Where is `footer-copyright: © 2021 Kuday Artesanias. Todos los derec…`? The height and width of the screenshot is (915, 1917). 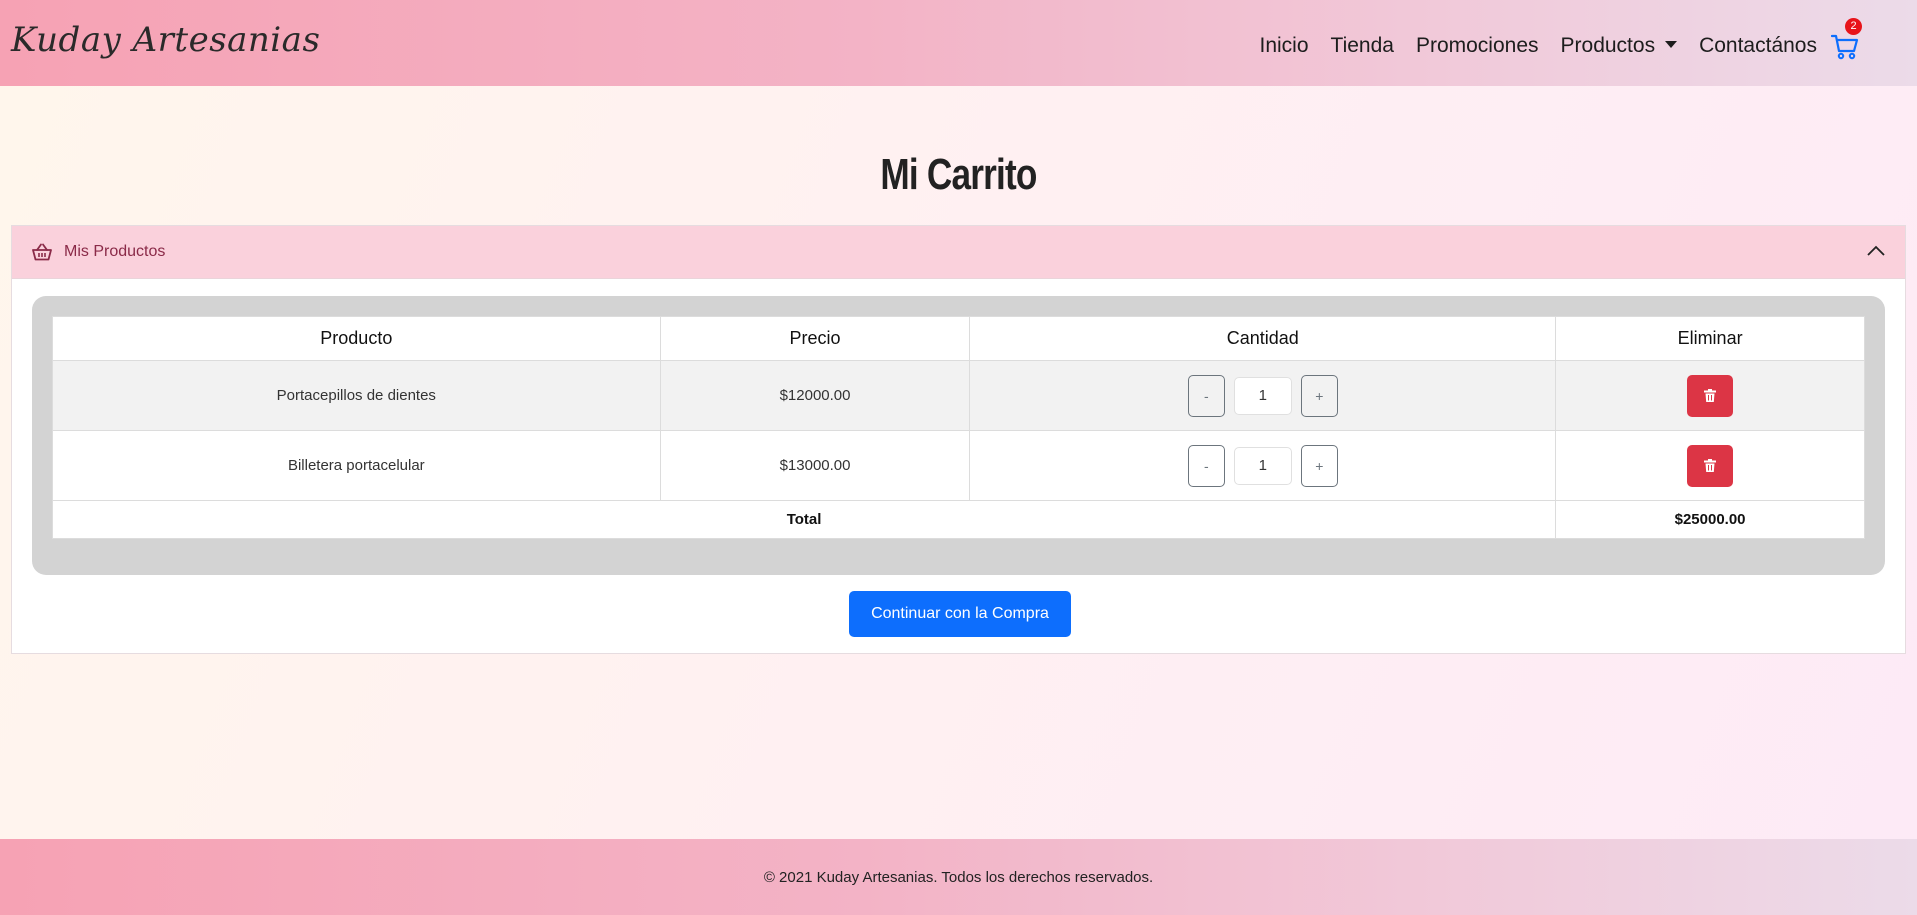
footer-copyright: © 2021 Kuday Artesanias. Todos los derec… is located at coordinates (958, 877).